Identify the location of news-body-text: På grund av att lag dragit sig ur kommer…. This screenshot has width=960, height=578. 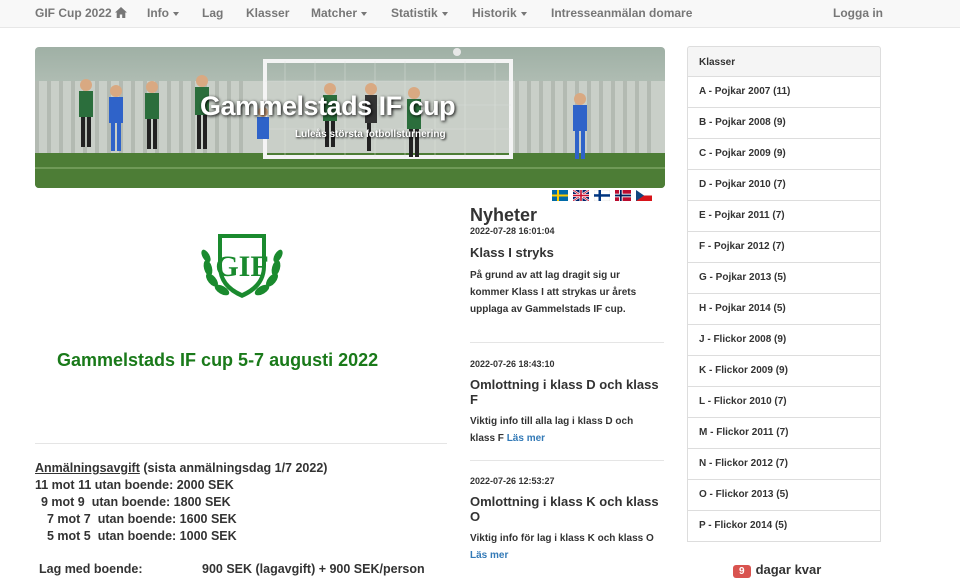
(553, 292).